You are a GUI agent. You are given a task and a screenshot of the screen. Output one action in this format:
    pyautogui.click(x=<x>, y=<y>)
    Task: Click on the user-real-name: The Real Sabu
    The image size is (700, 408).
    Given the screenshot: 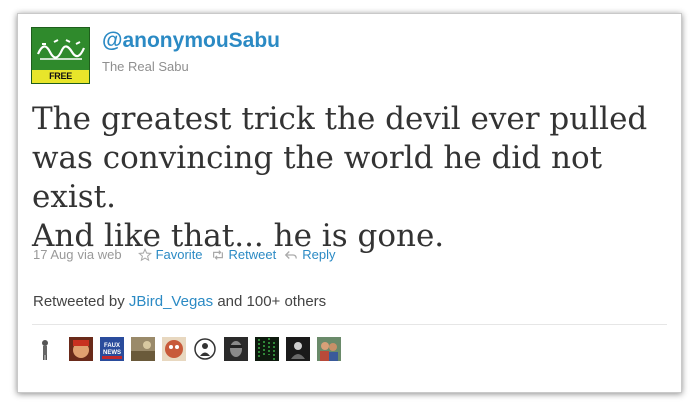 What is the action you would take?
    pyautogui.click(x=145, y=66)
    